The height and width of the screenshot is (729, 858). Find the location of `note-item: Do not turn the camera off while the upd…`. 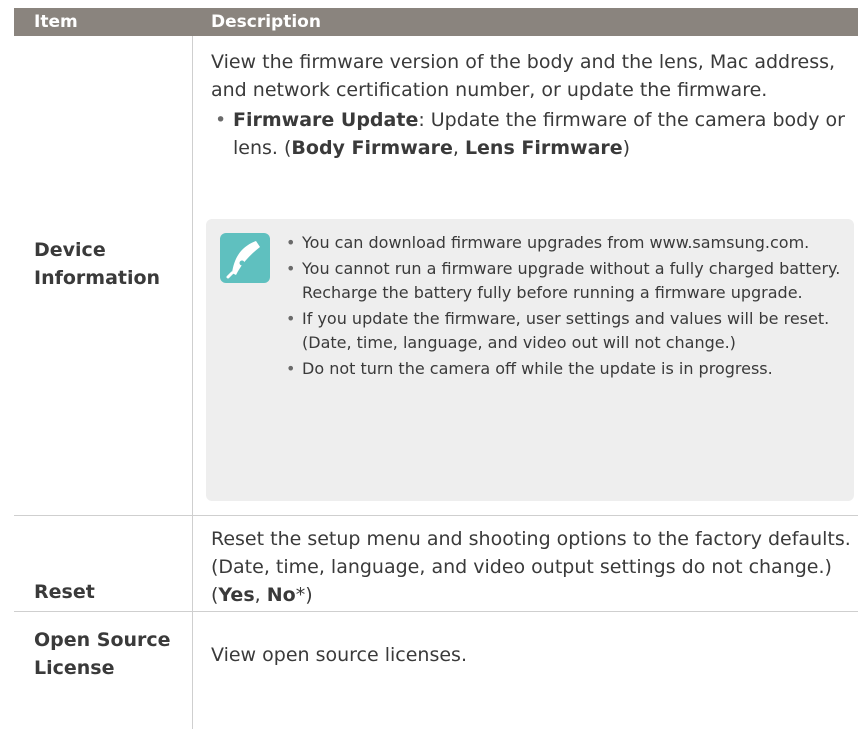

note-item: Do not turn the camera off while the upd… is located at coordinates (564, 369).